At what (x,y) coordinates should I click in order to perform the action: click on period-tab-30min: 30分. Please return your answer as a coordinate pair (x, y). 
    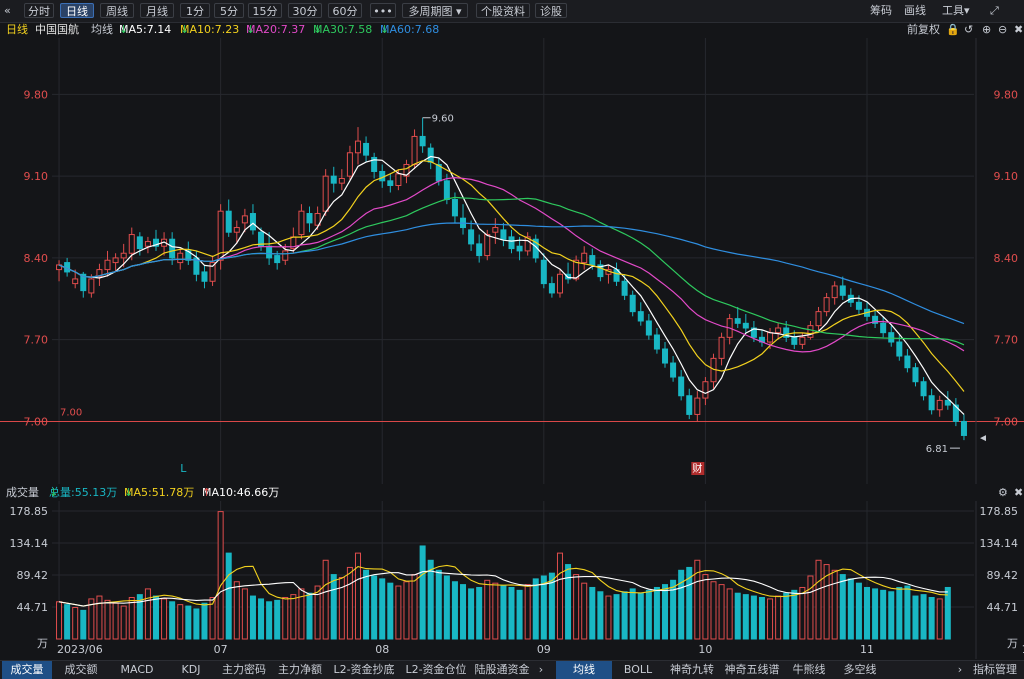
    Looking at the image, I should click on (305, 10).